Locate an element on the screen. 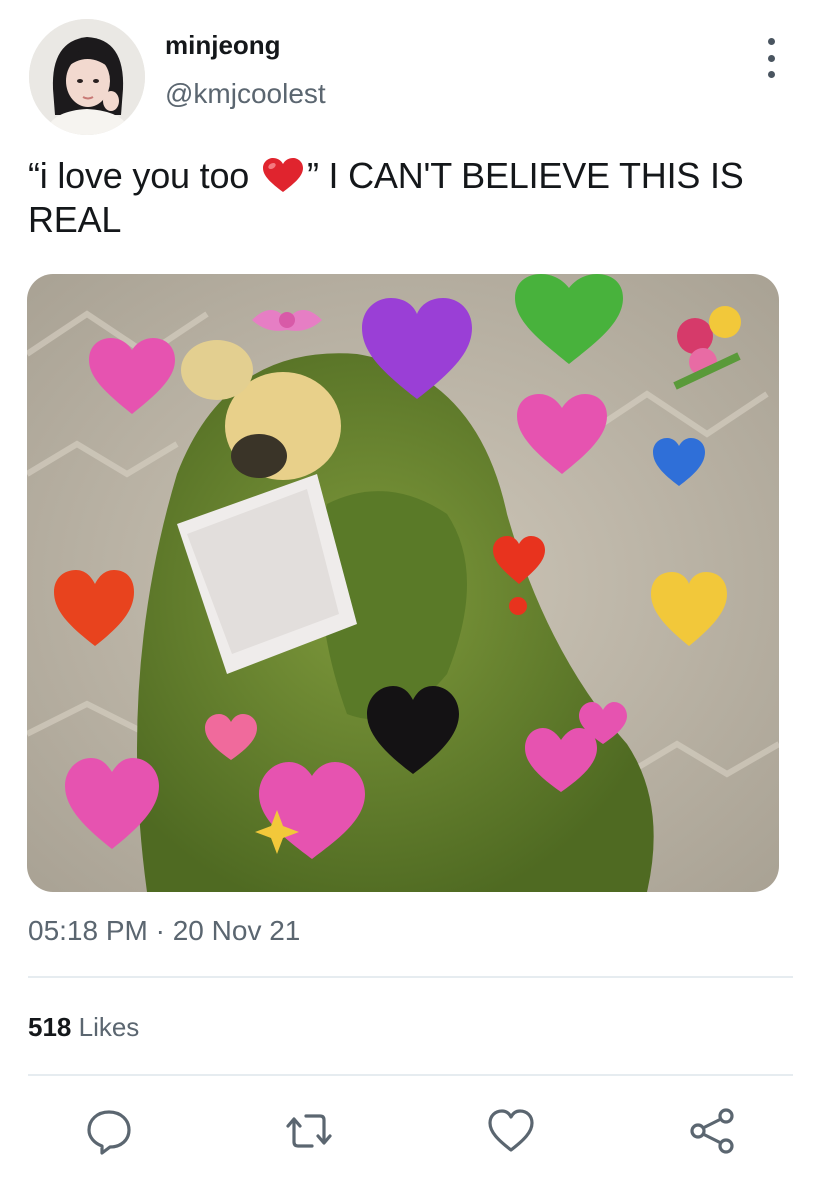  likes-stat: 518 Likes is located at coordinates (83, 1027).